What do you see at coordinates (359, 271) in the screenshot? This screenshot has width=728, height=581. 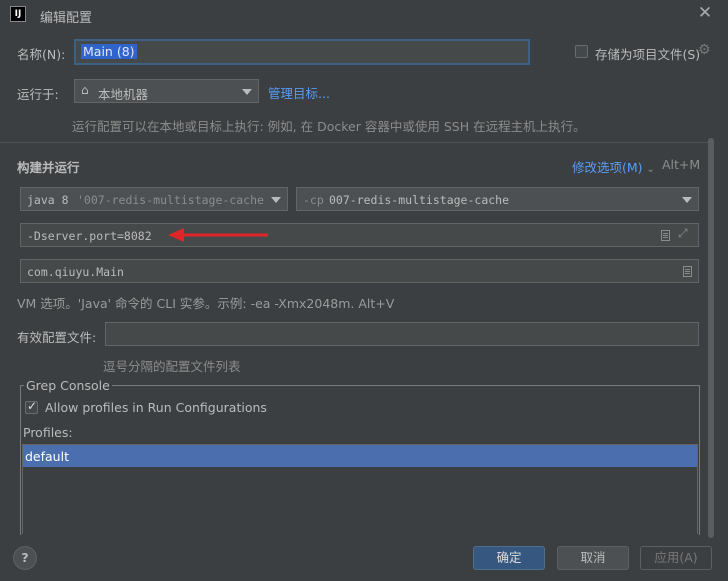 I see `main-class-input: com.qiuyu.Main` at bounding box center [359, 271].